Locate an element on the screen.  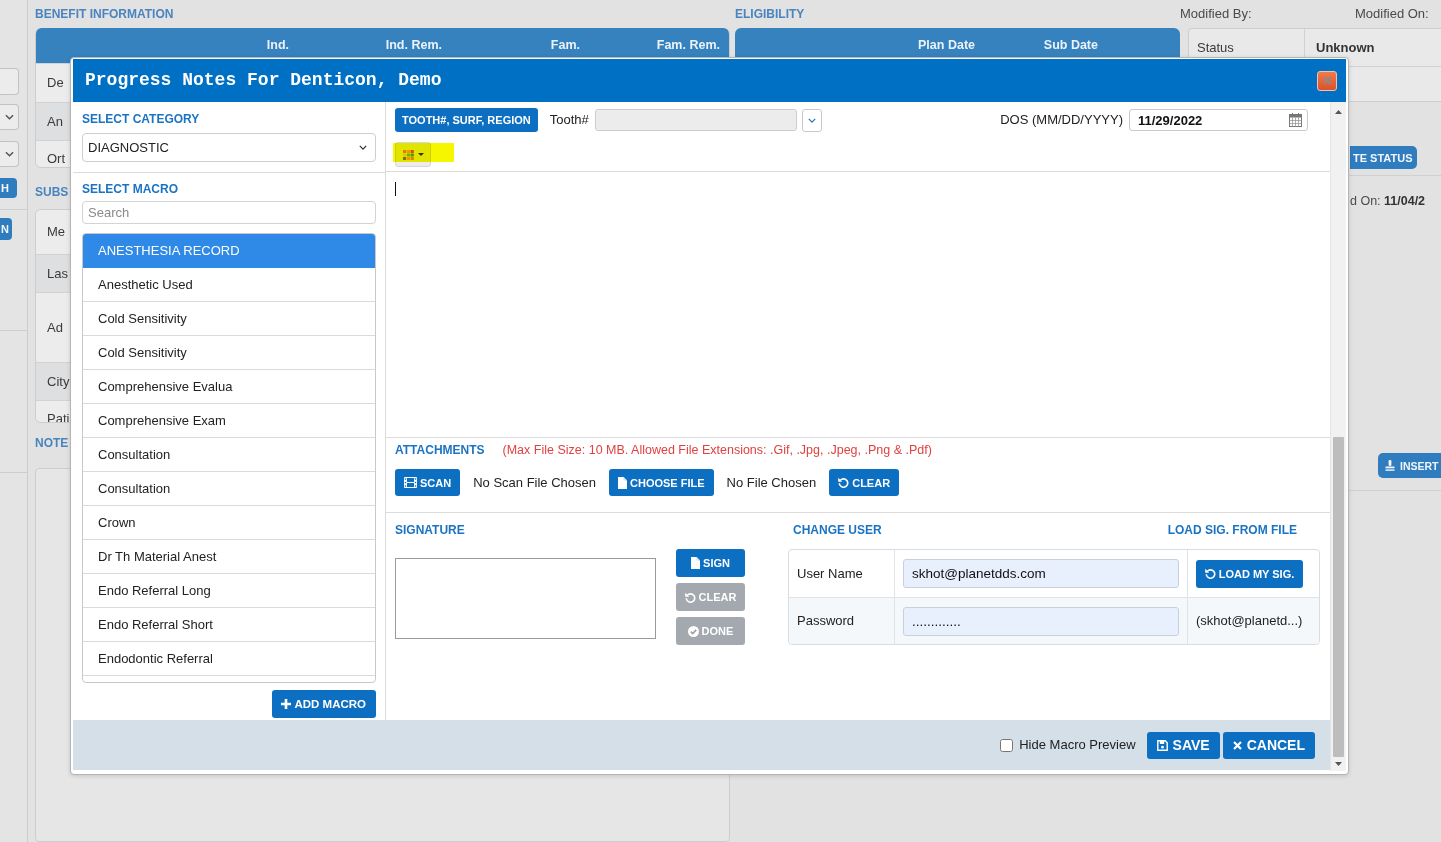
signature-pad is located at coordinates (525, 598).